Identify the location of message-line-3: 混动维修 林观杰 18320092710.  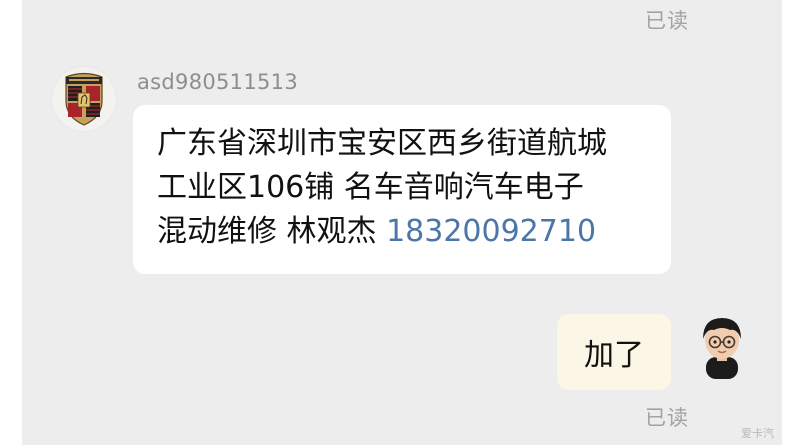
(408, 232).